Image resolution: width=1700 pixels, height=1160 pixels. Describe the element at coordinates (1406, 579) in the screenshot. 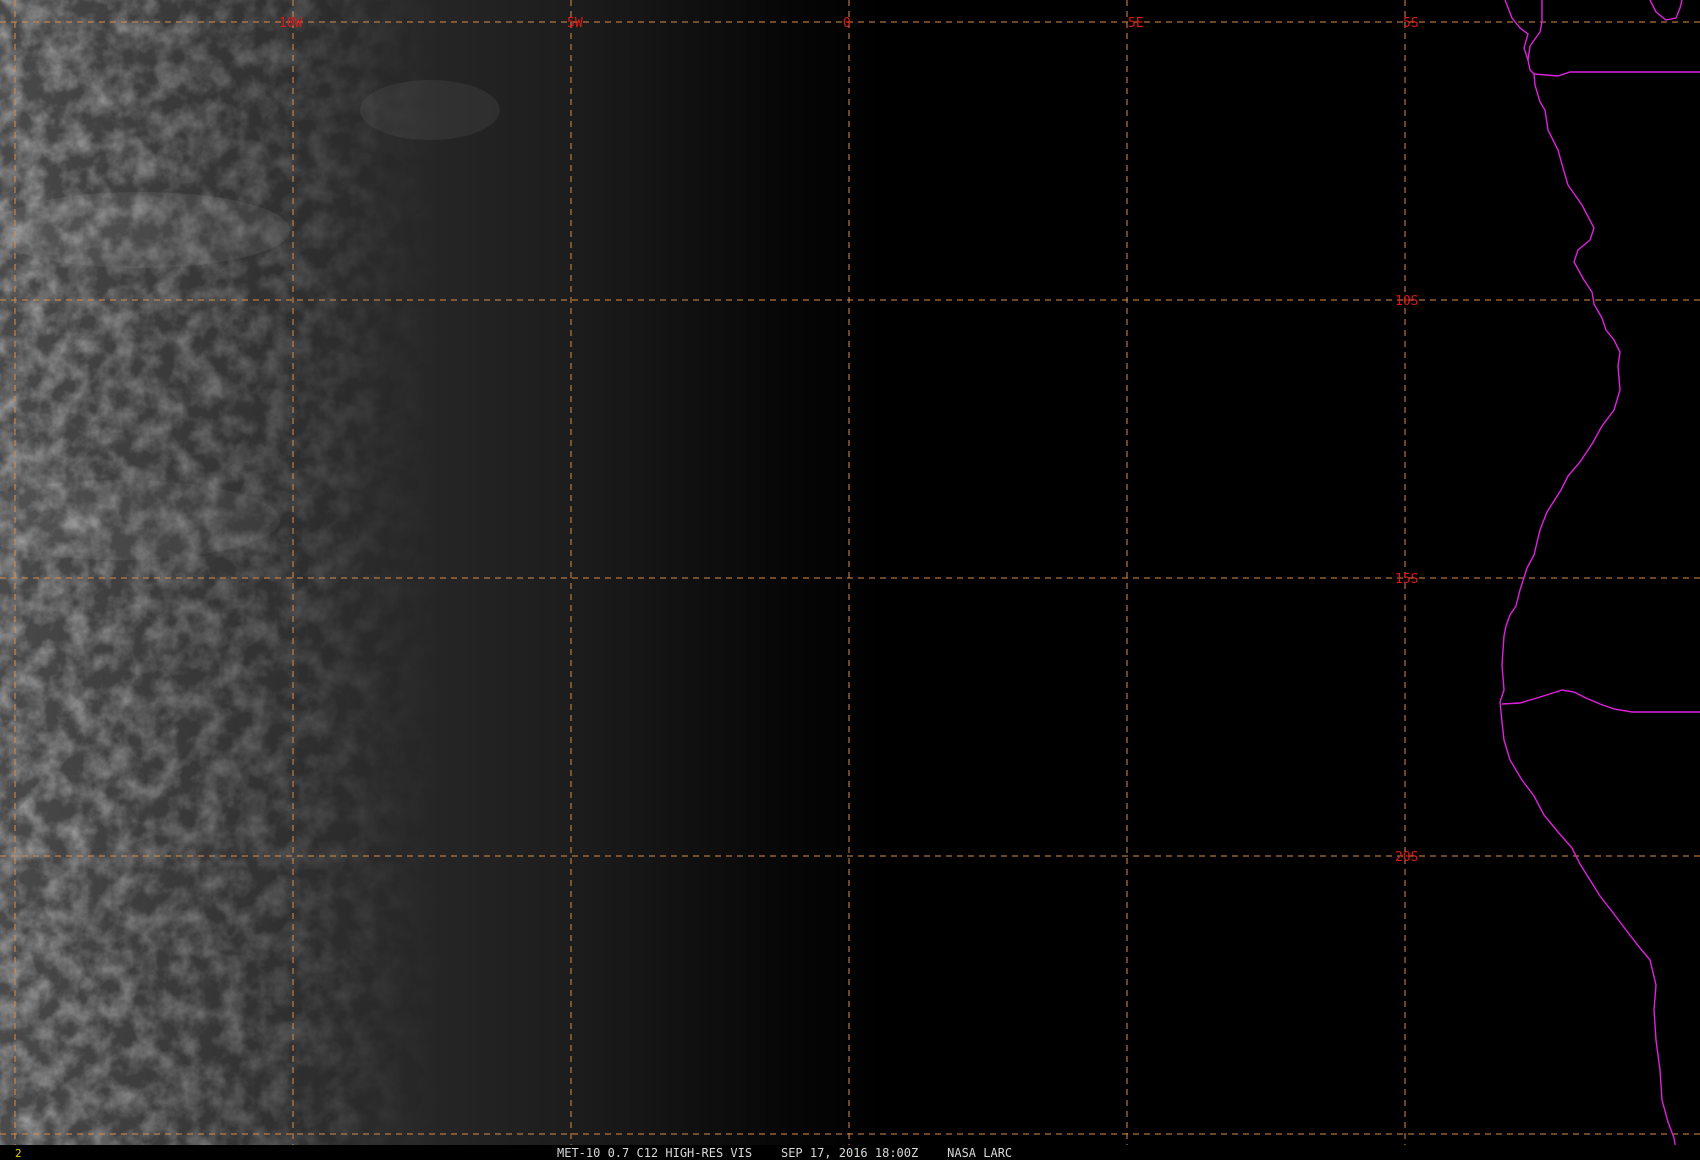

I see `latitude-label: 15S` at that location.